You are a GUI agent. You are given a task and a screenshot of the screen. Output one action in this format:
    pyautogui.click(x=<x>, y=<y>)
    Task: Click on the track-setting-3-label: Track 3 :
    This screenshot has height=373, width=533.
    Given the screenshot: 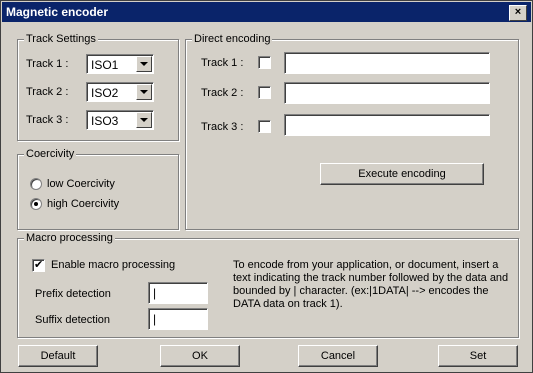 What is the action you would take?
    pyautogui.click(x=47, y=120)
    